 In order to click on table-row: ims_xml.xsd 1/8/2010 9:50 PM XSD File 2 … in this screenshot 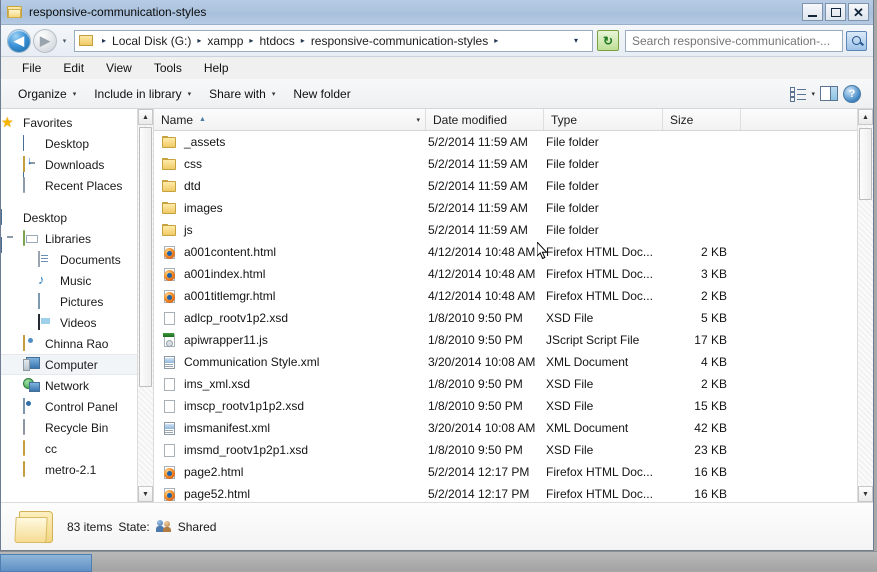, I will do `click(513, 384)`.